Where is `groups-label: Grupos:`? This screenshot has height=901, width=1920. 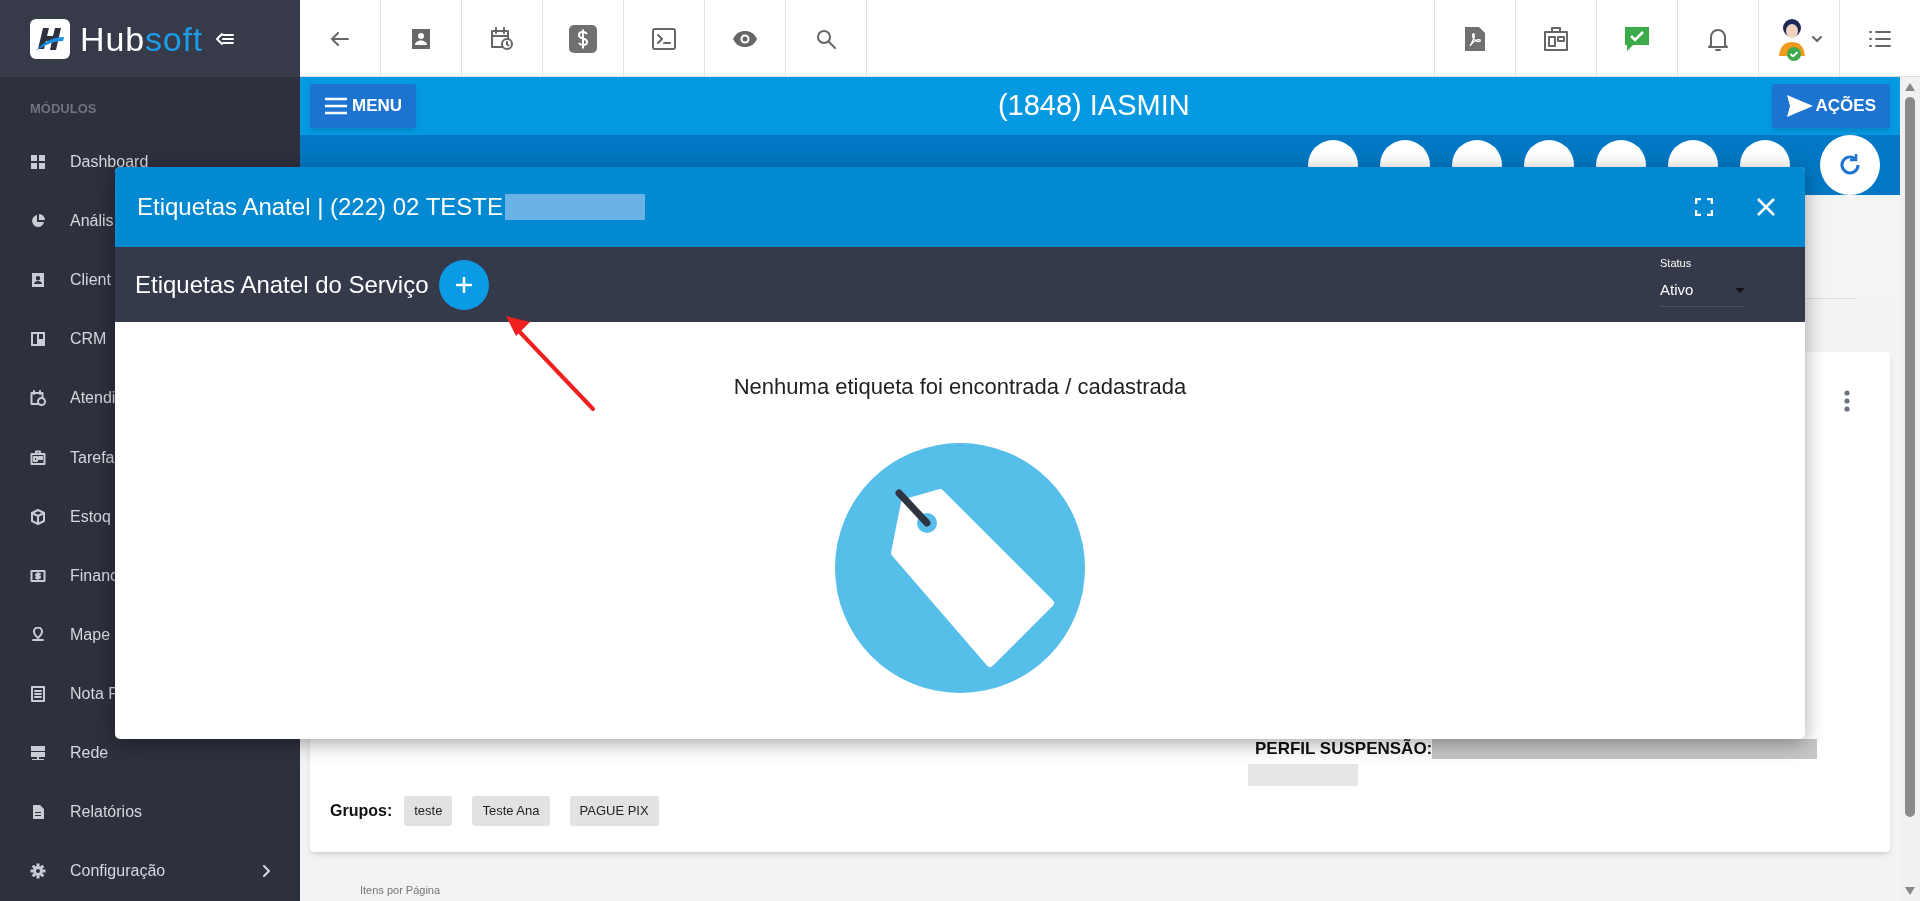 groups-label: Grupos: is located at coordinates (361, 810).